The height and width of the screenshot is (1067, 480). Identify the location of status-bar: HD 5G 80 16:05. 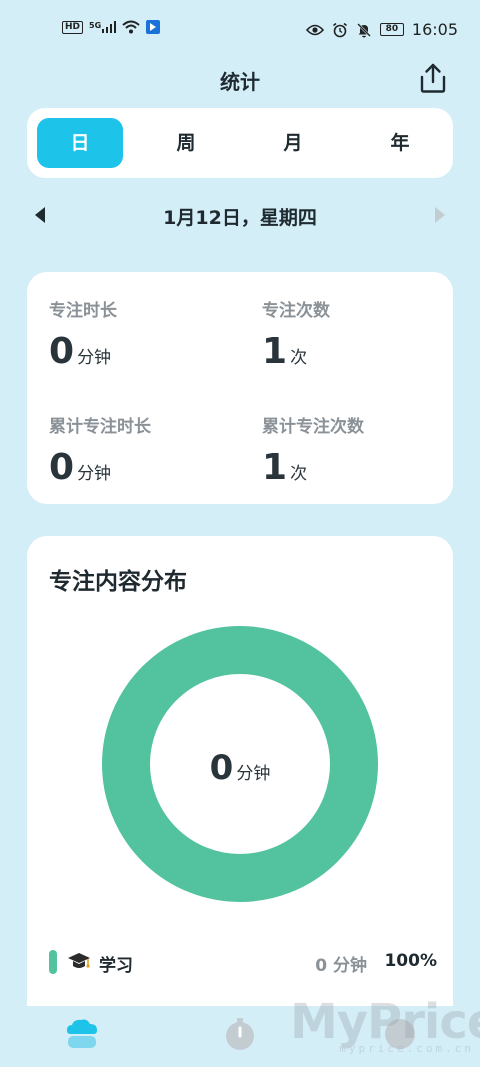
(240, 30).